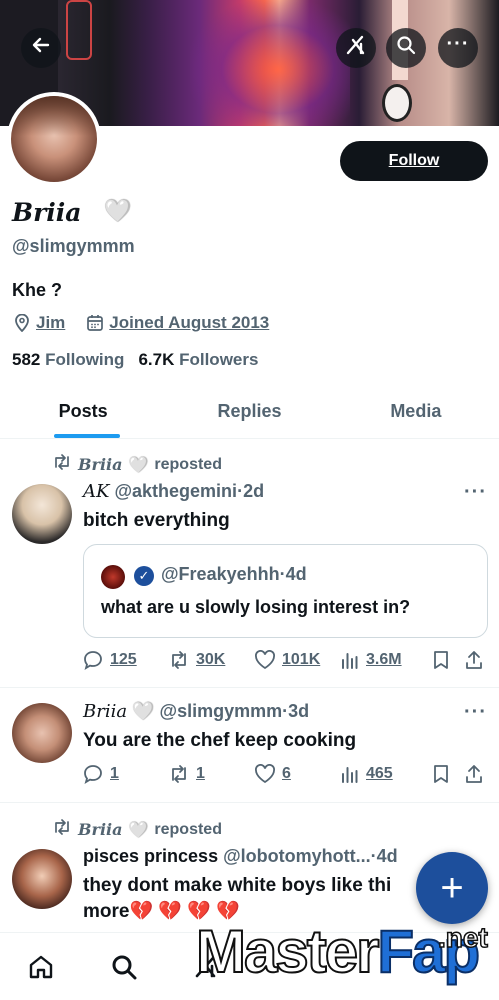  I want to click on profile-avatar, so click(54, 139).